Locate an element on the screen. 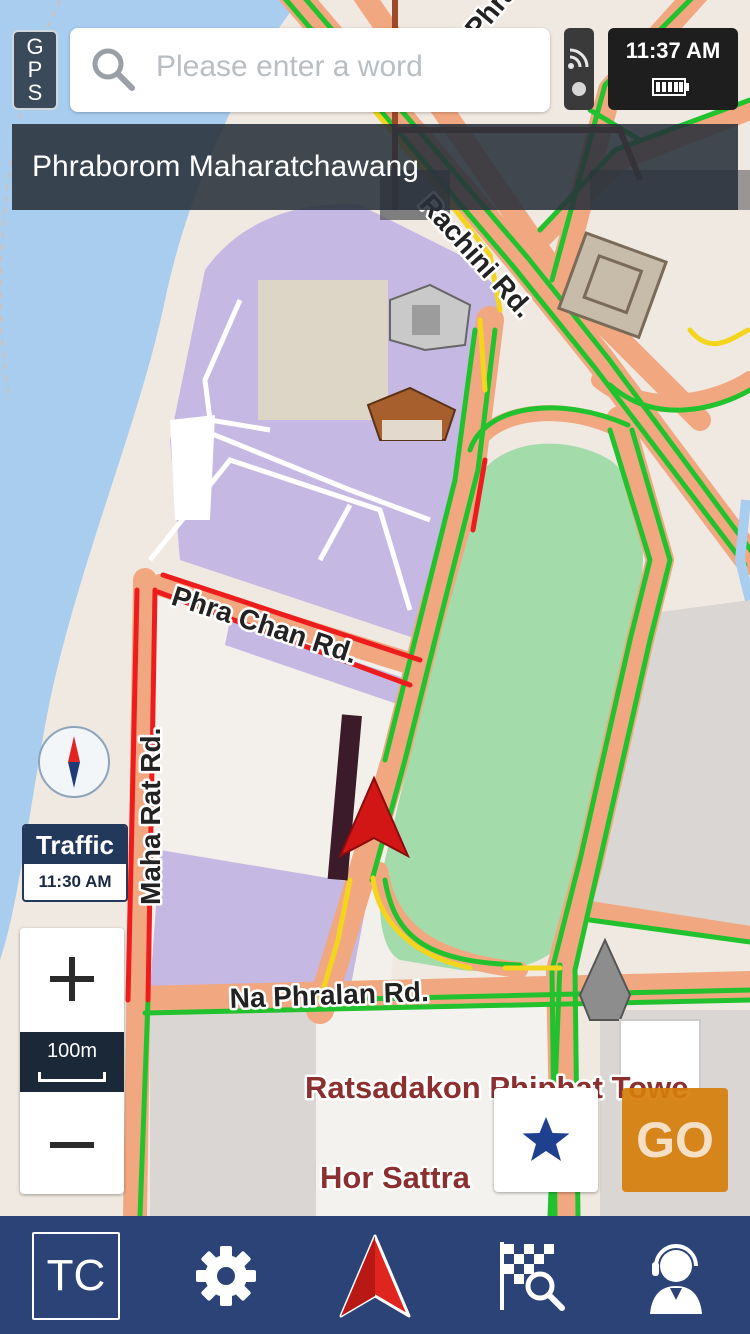 The height and width of the screenshot is (1334, 750). gps-letter-p: P is located at coordinates (35, 69).